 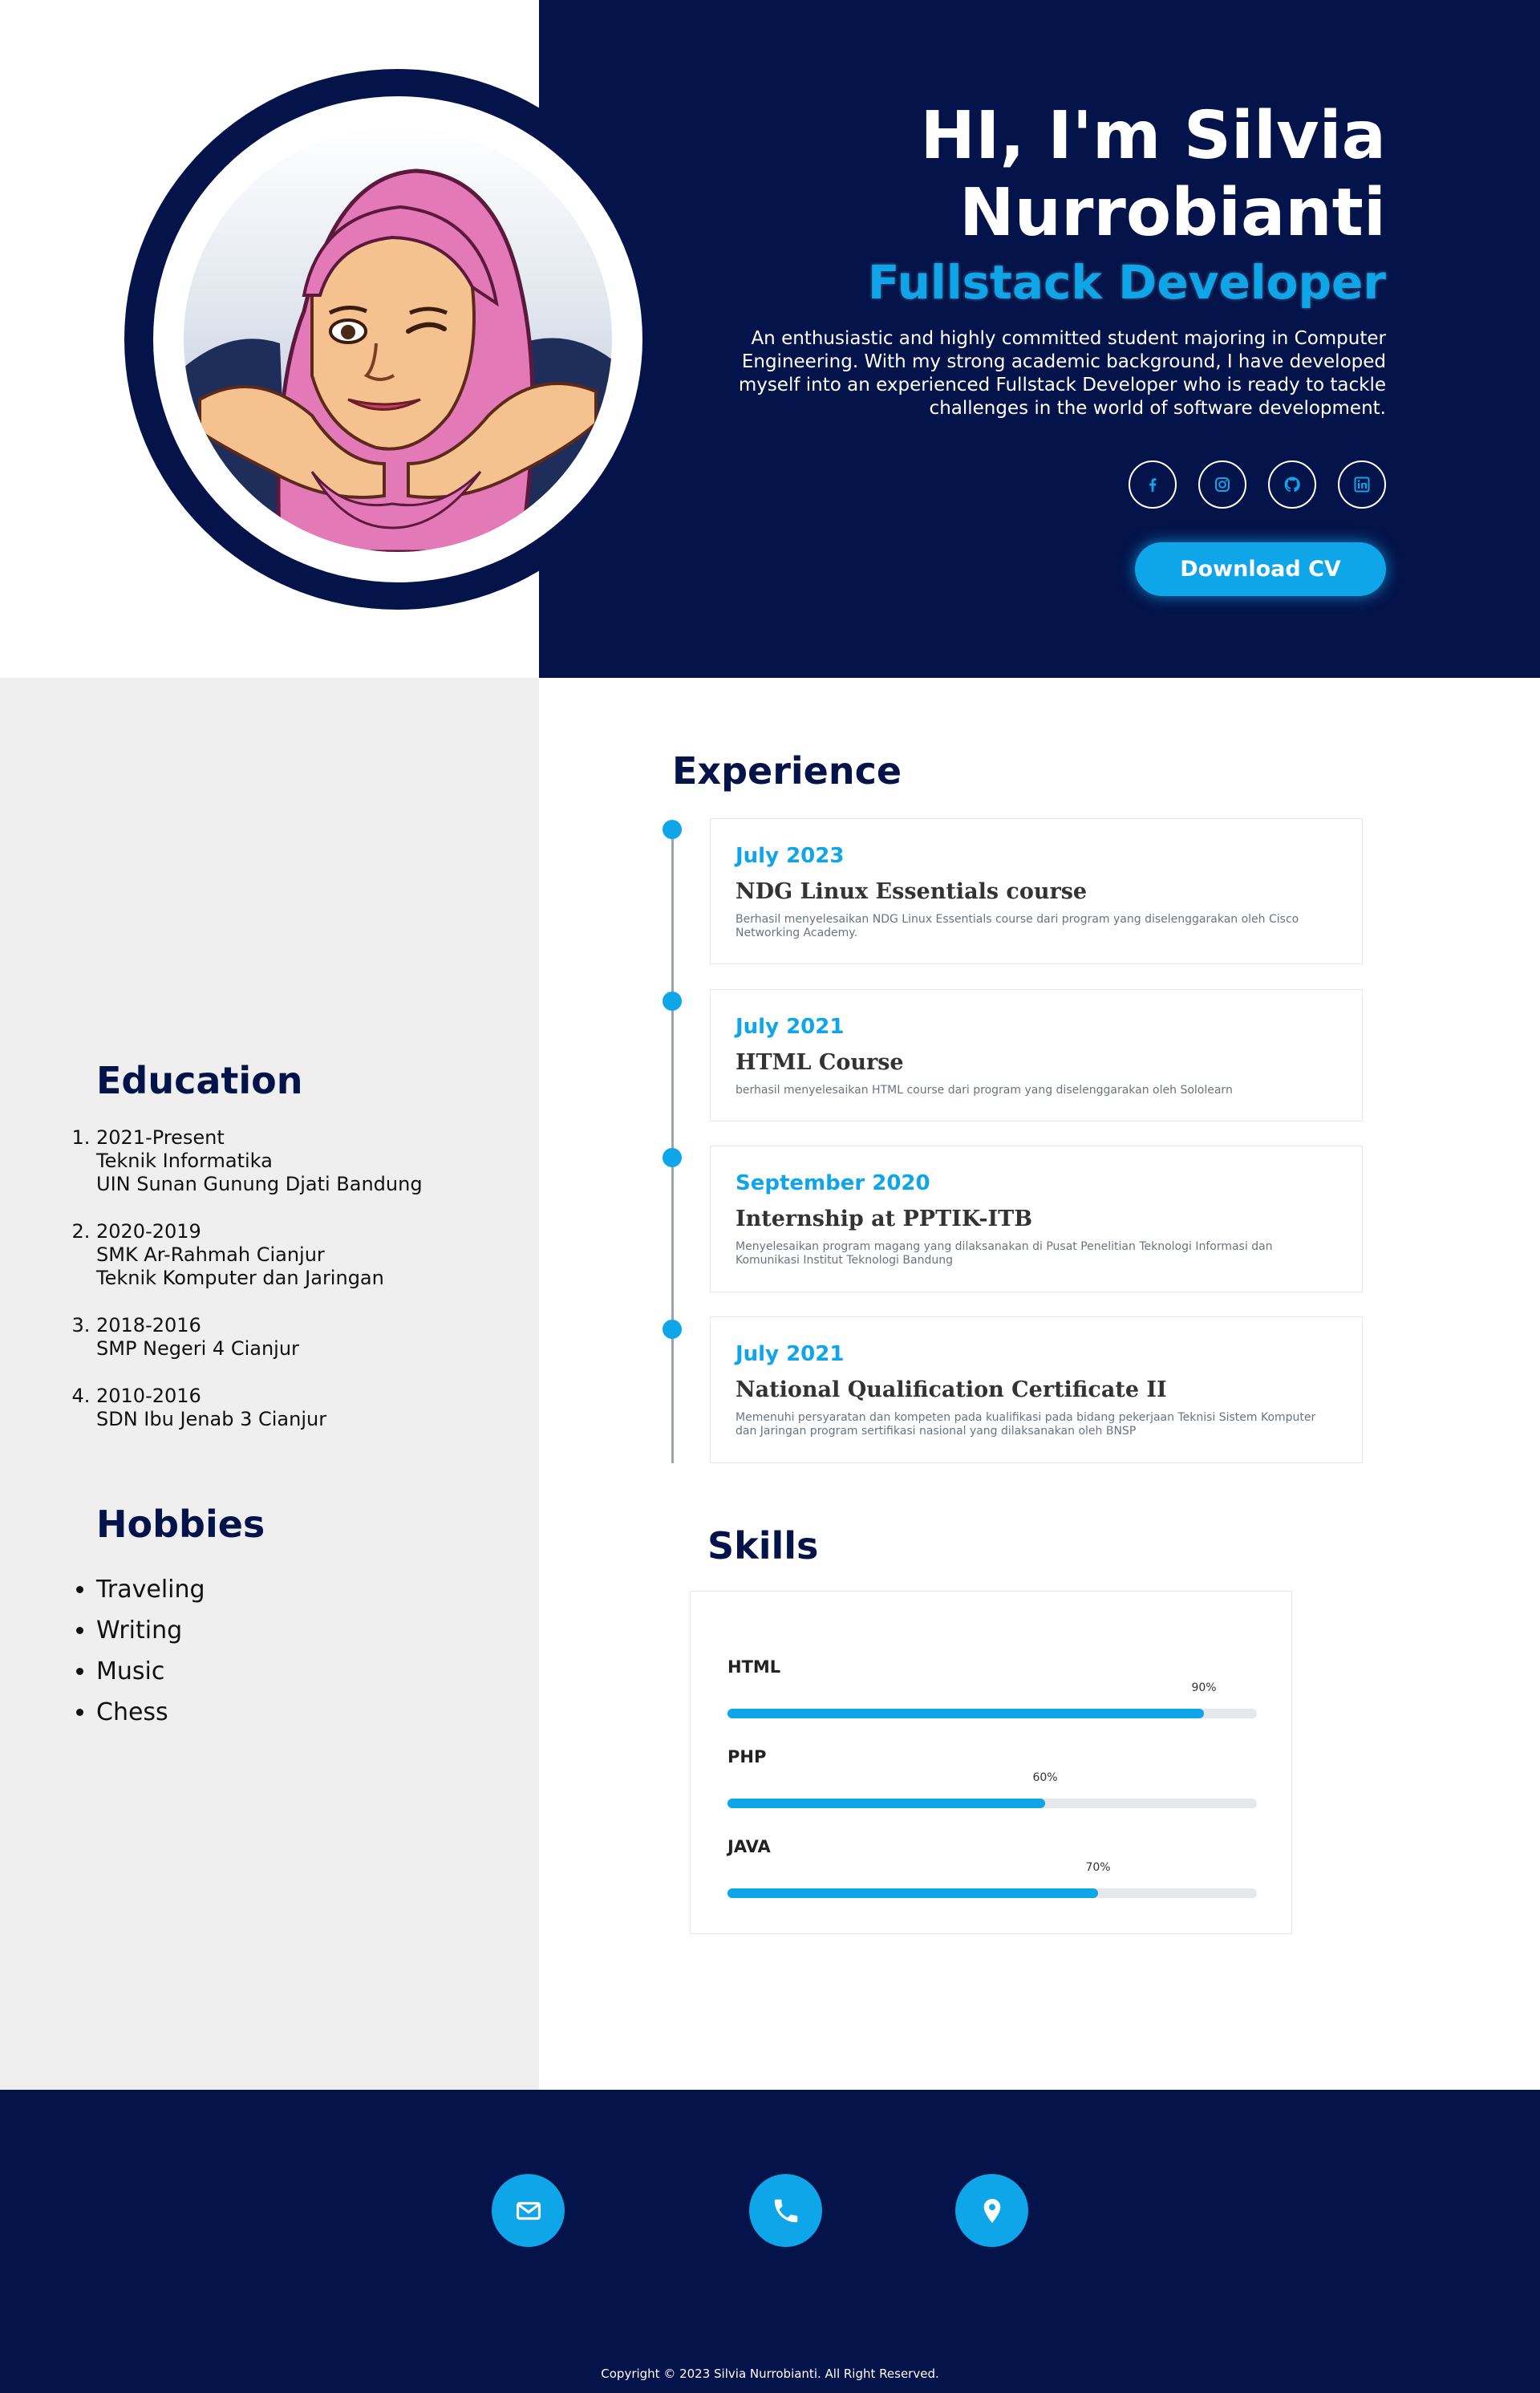 I want to click on instagram-icon, so click(x=1222, y=484).